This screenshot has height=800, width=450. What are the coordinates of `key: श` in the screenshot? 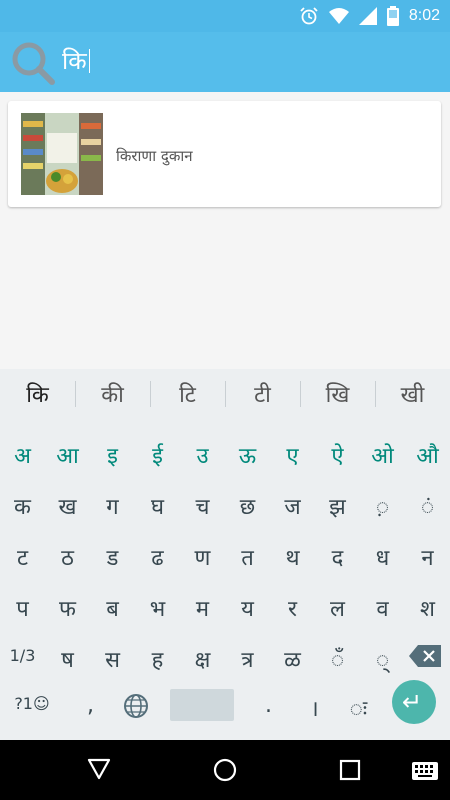 It's located at (427, 608).